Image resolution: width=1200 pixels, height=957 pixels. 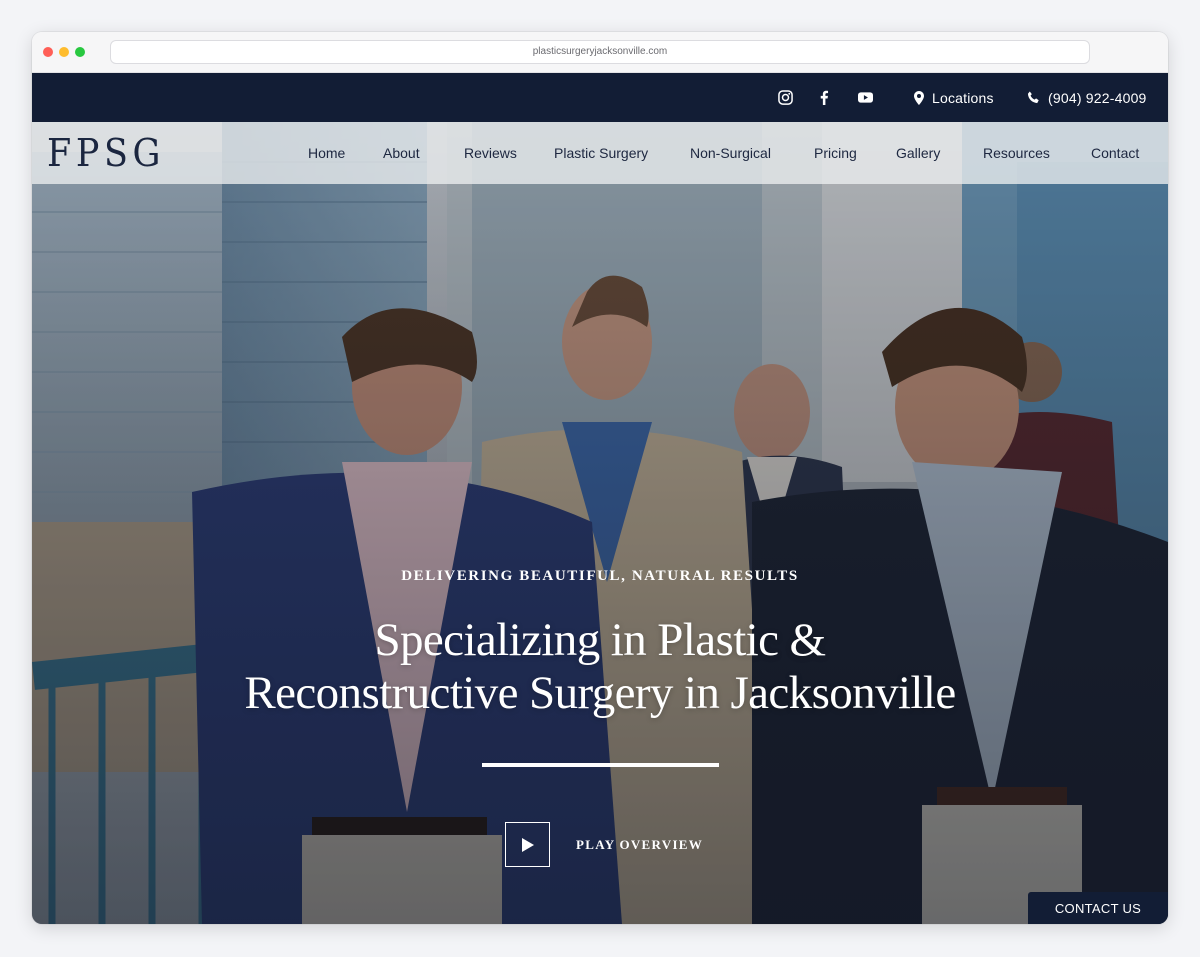 I want to click on play-overview-label: PLAY OVERVIEW, so click(x=639, y=845).